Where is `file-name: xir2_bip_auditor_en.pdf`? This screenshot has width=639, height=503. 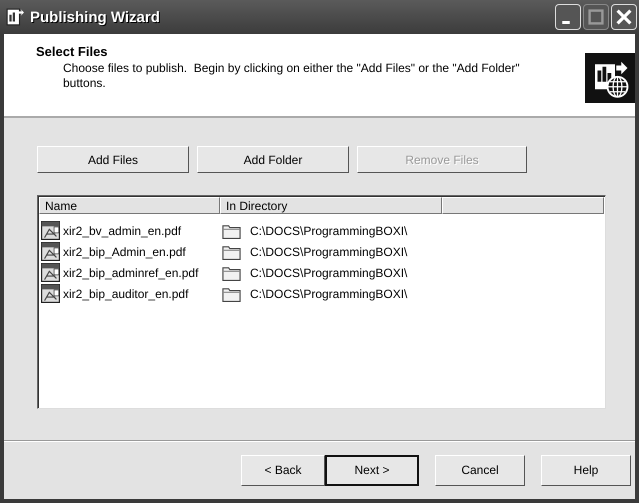 file-name: xir2_bip_auditor_en.pdf is located at coordinates (125, 293).